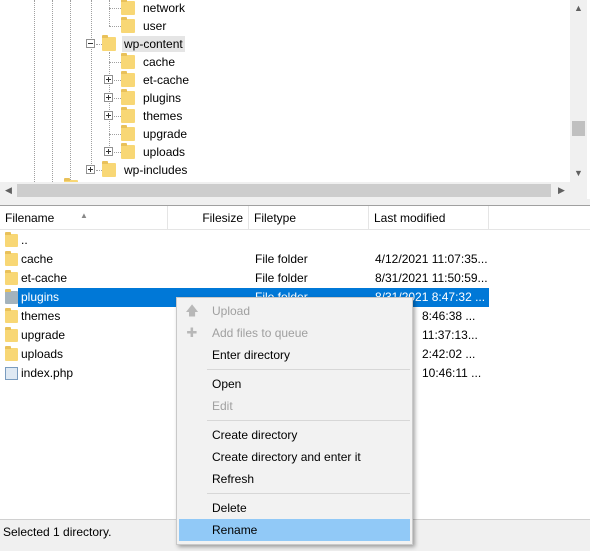 The width and height of the screenshot is (590, 551). I want to click on tree-node-label: uploads, so click(164, 152).